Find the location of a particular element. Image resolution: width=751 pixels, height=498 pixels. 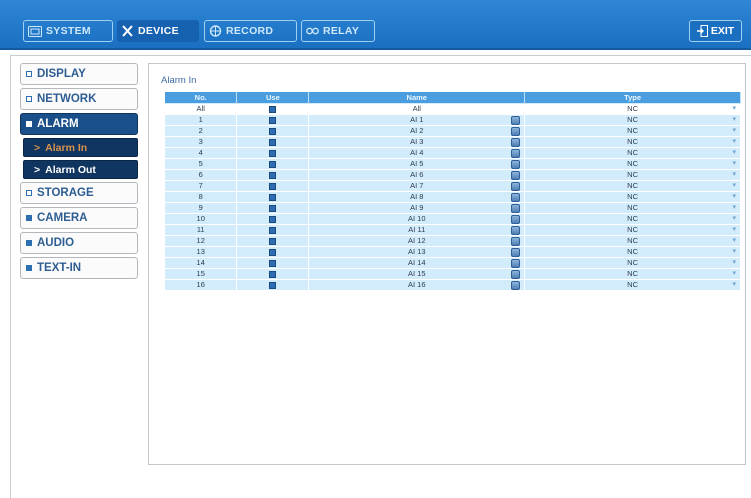

name-field: AI 4 is located at coordinates (417, 152).